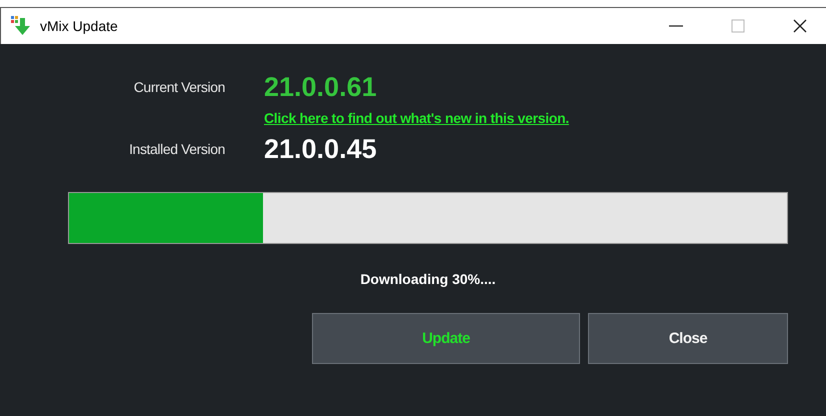 The image size is (826, 416). What do you see at coordinates (800, 26) in the screenshot?
I see `close-icon` at bounding box center [800, 26].